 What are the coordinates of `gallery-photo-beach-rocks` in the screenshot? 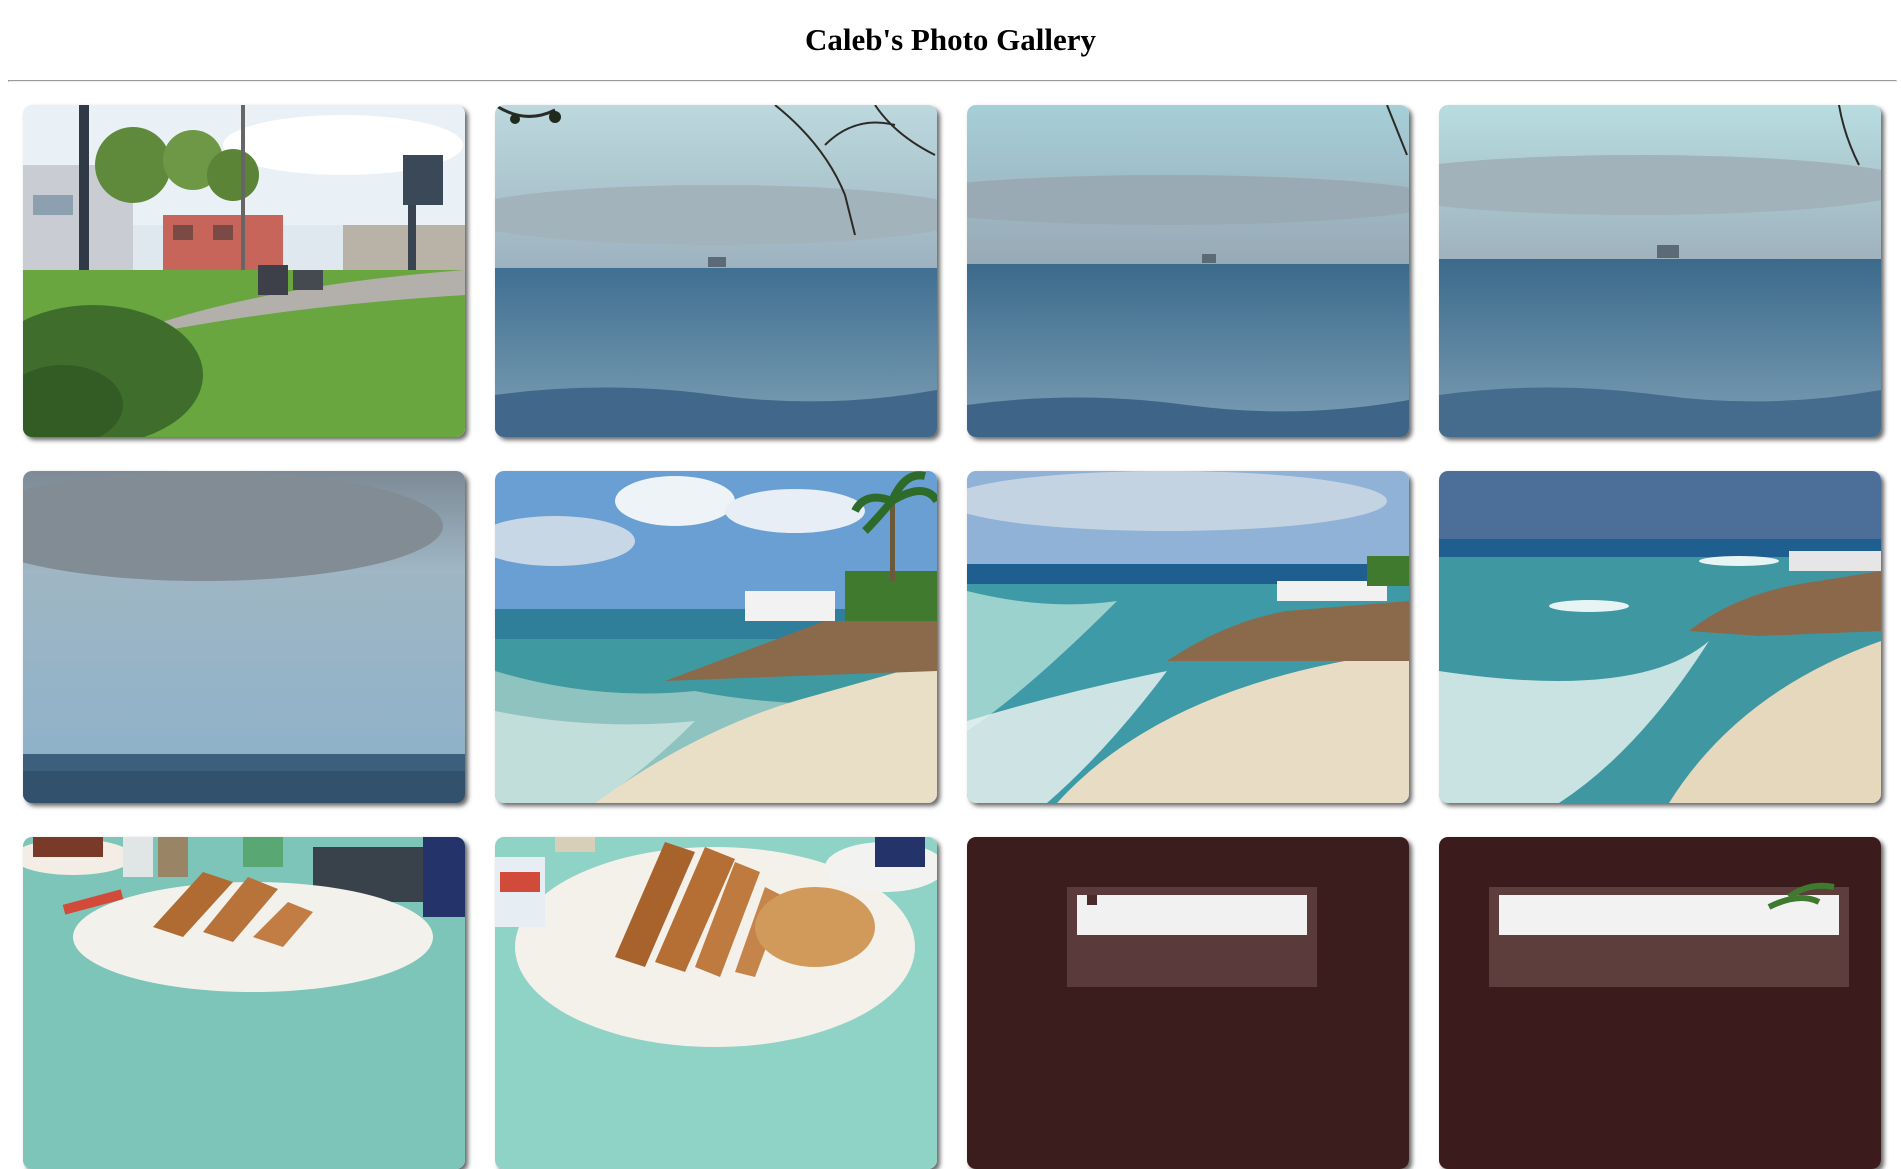 It's located at (1188, 637).